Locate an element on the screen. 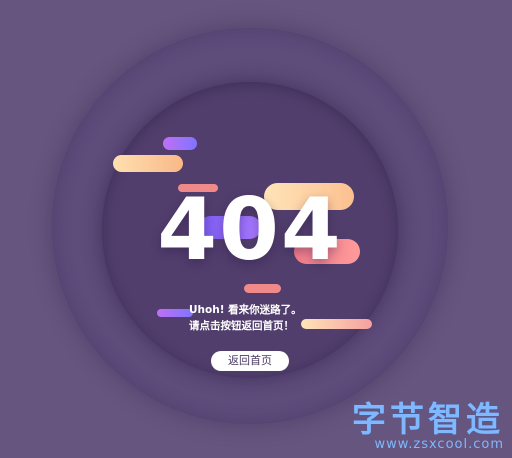 The height and width of the screenshot is (458, 512). deco-pill-purple-low is located at coordinates (175, 313).